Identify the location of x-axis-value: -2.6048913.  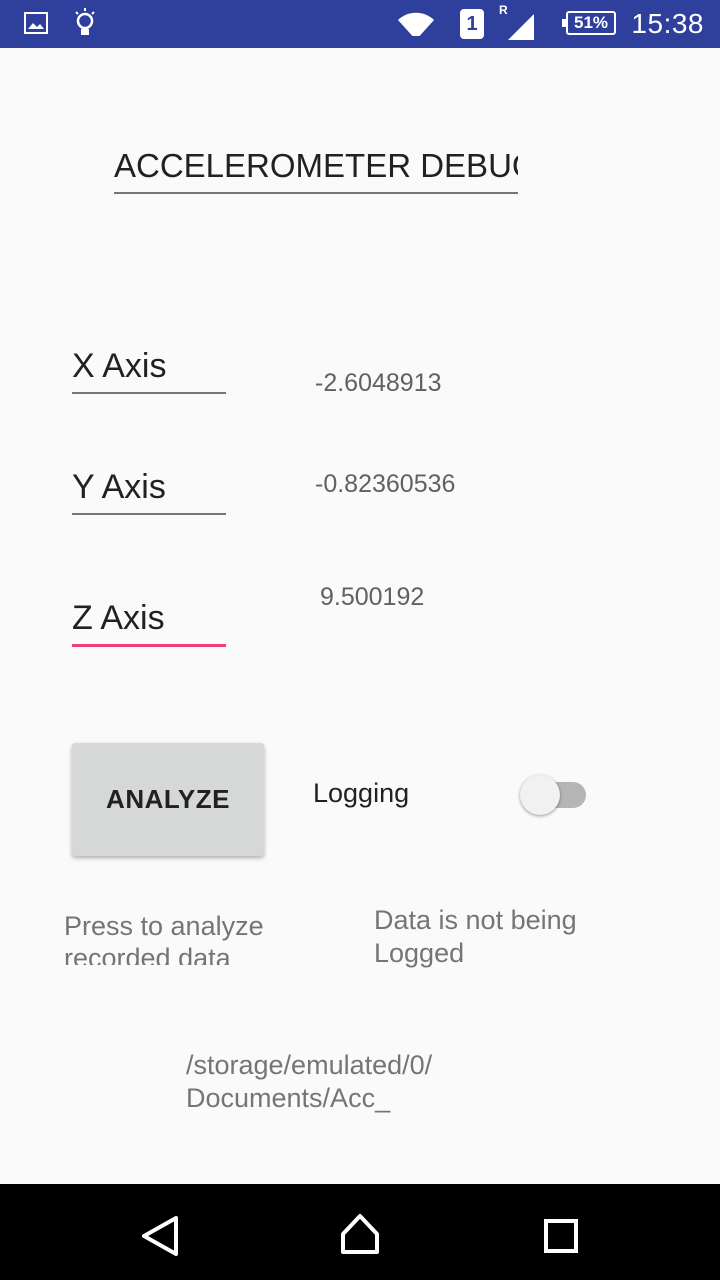
(378, 383).